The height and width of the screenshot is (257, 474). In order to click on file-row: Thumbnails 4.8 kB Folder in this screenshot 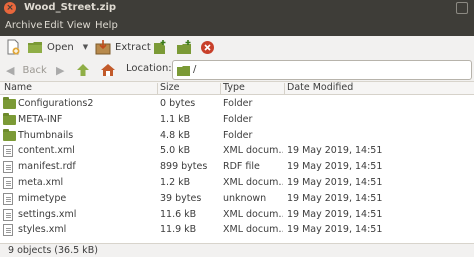, I will do `click(237, 135)`.